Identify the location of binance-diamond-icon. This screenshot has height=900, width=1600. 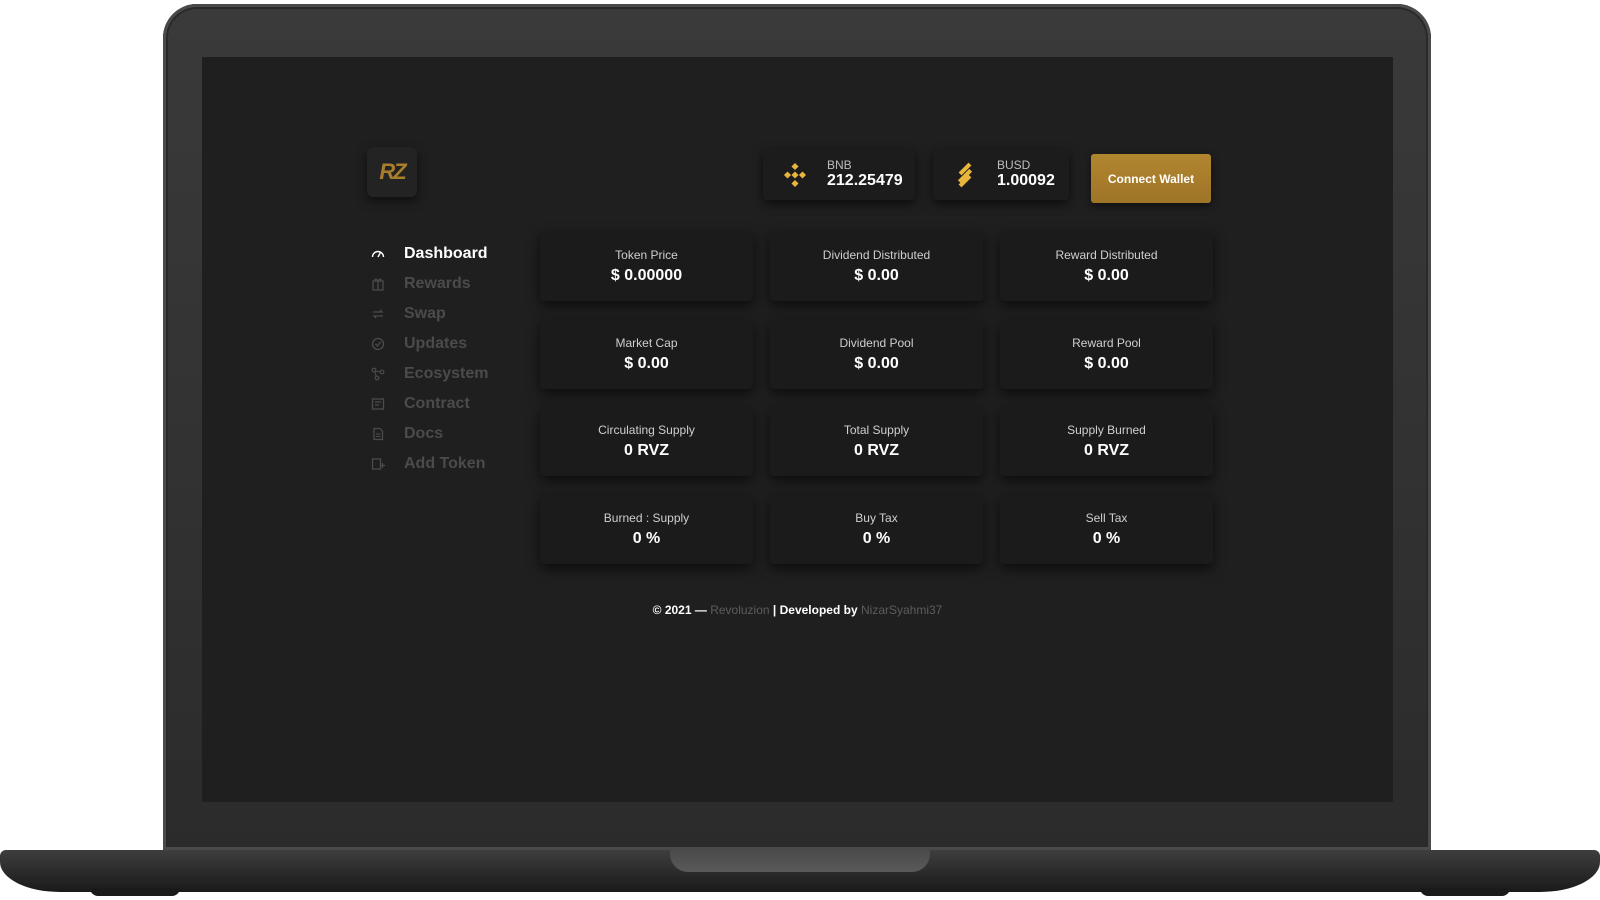
(795, 175).